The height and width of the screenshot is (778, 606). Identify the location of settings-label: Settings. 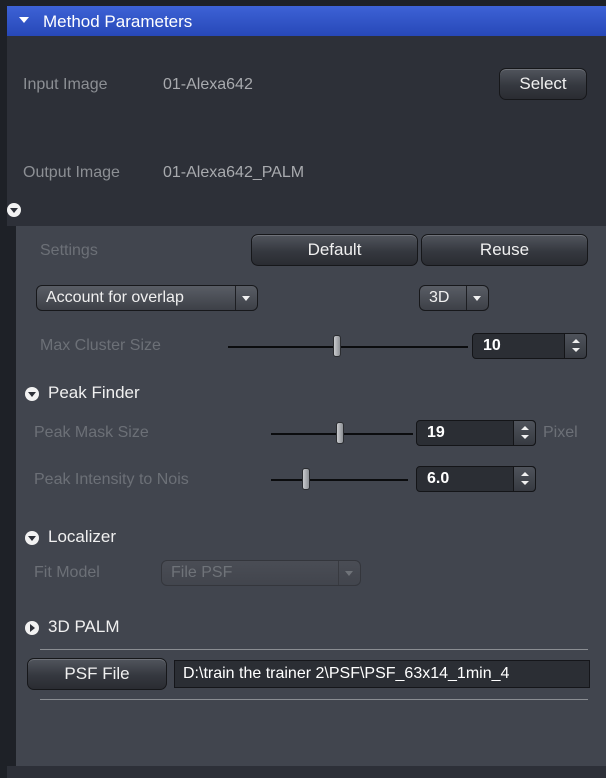
(69, 250).